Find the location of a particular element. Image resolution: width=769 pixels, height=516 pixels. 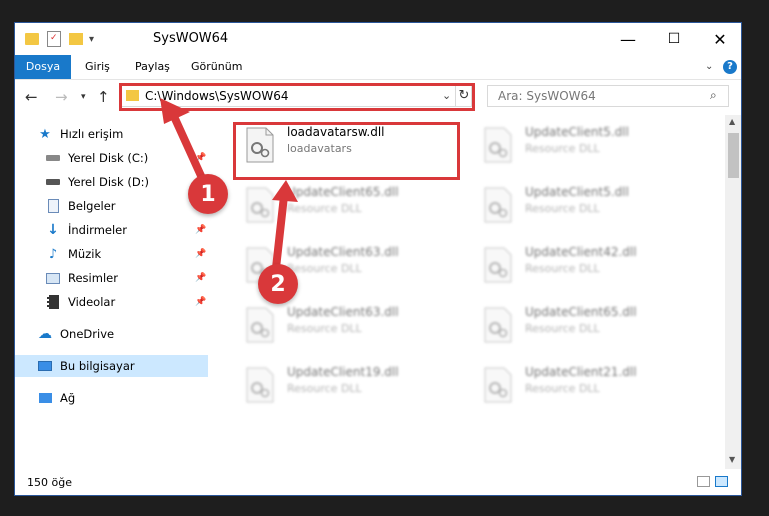

ribbon-expand-icon: ⌄ is located at coordinates (709, 66).